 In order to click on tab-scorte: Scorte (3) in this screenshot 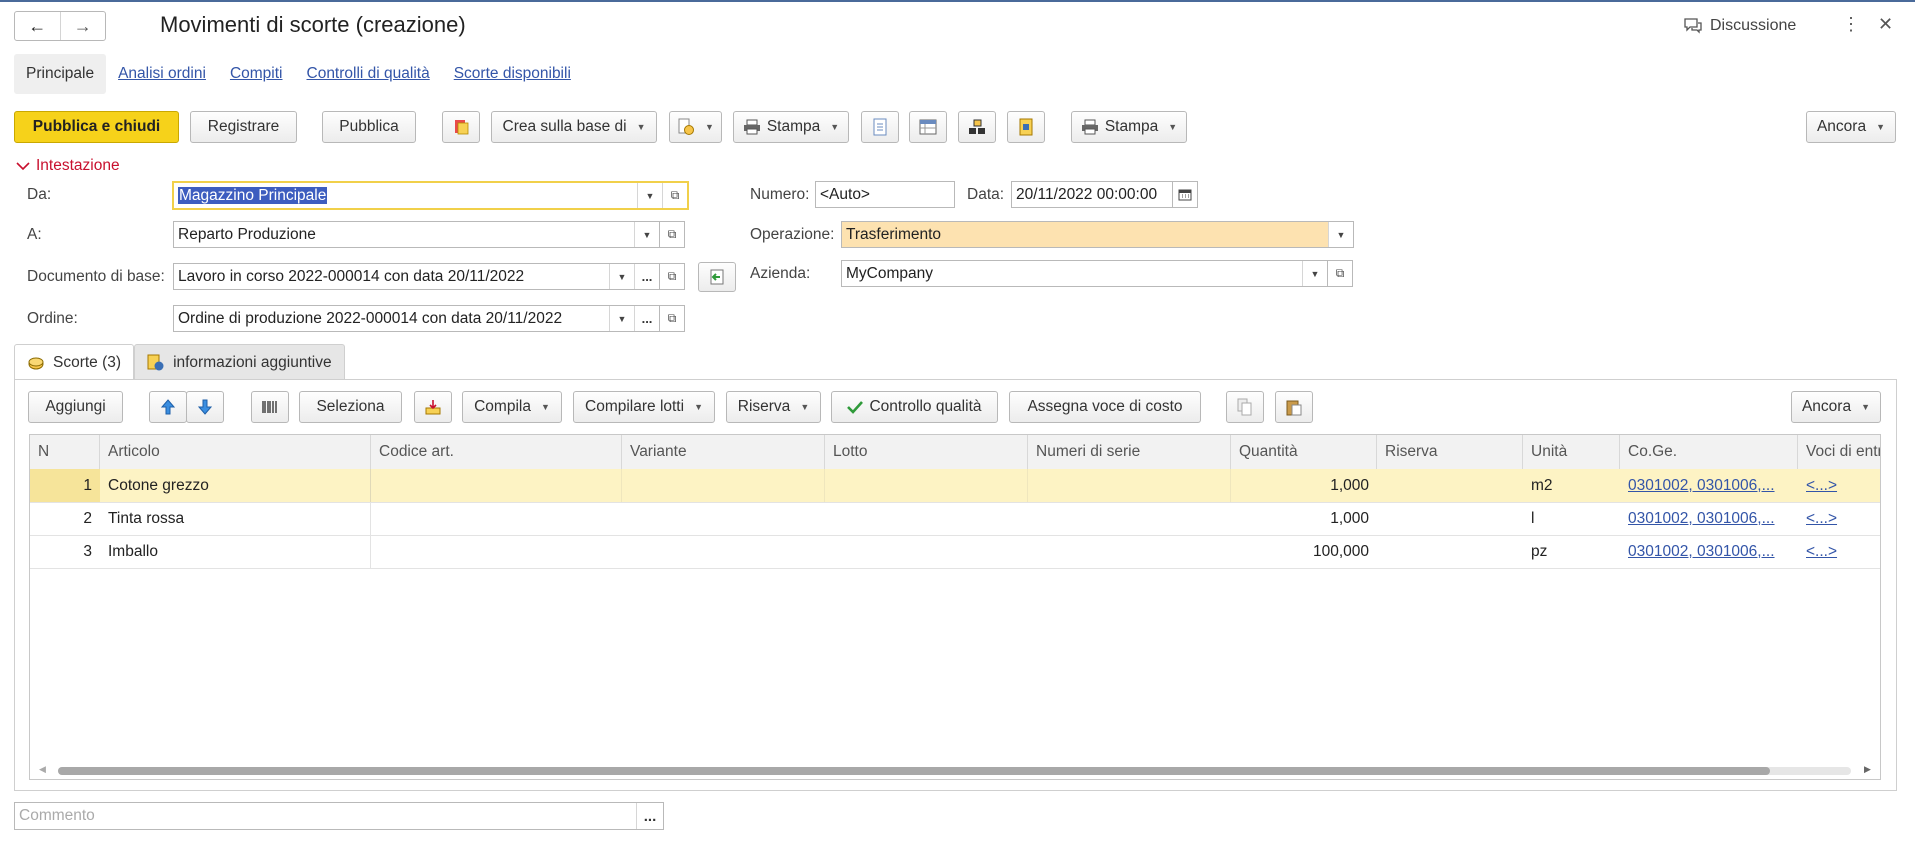, I will do `click(74, 362)`.